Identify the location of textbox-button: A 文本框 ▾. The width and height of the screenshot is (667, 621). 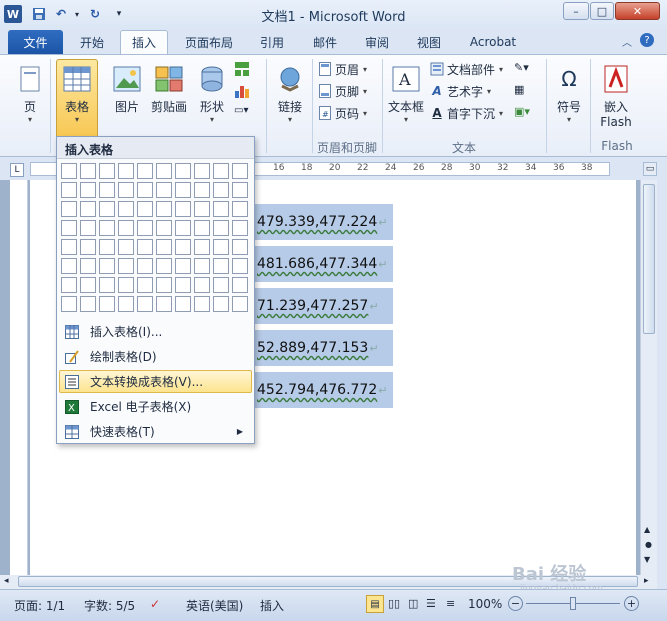
(406, 97).